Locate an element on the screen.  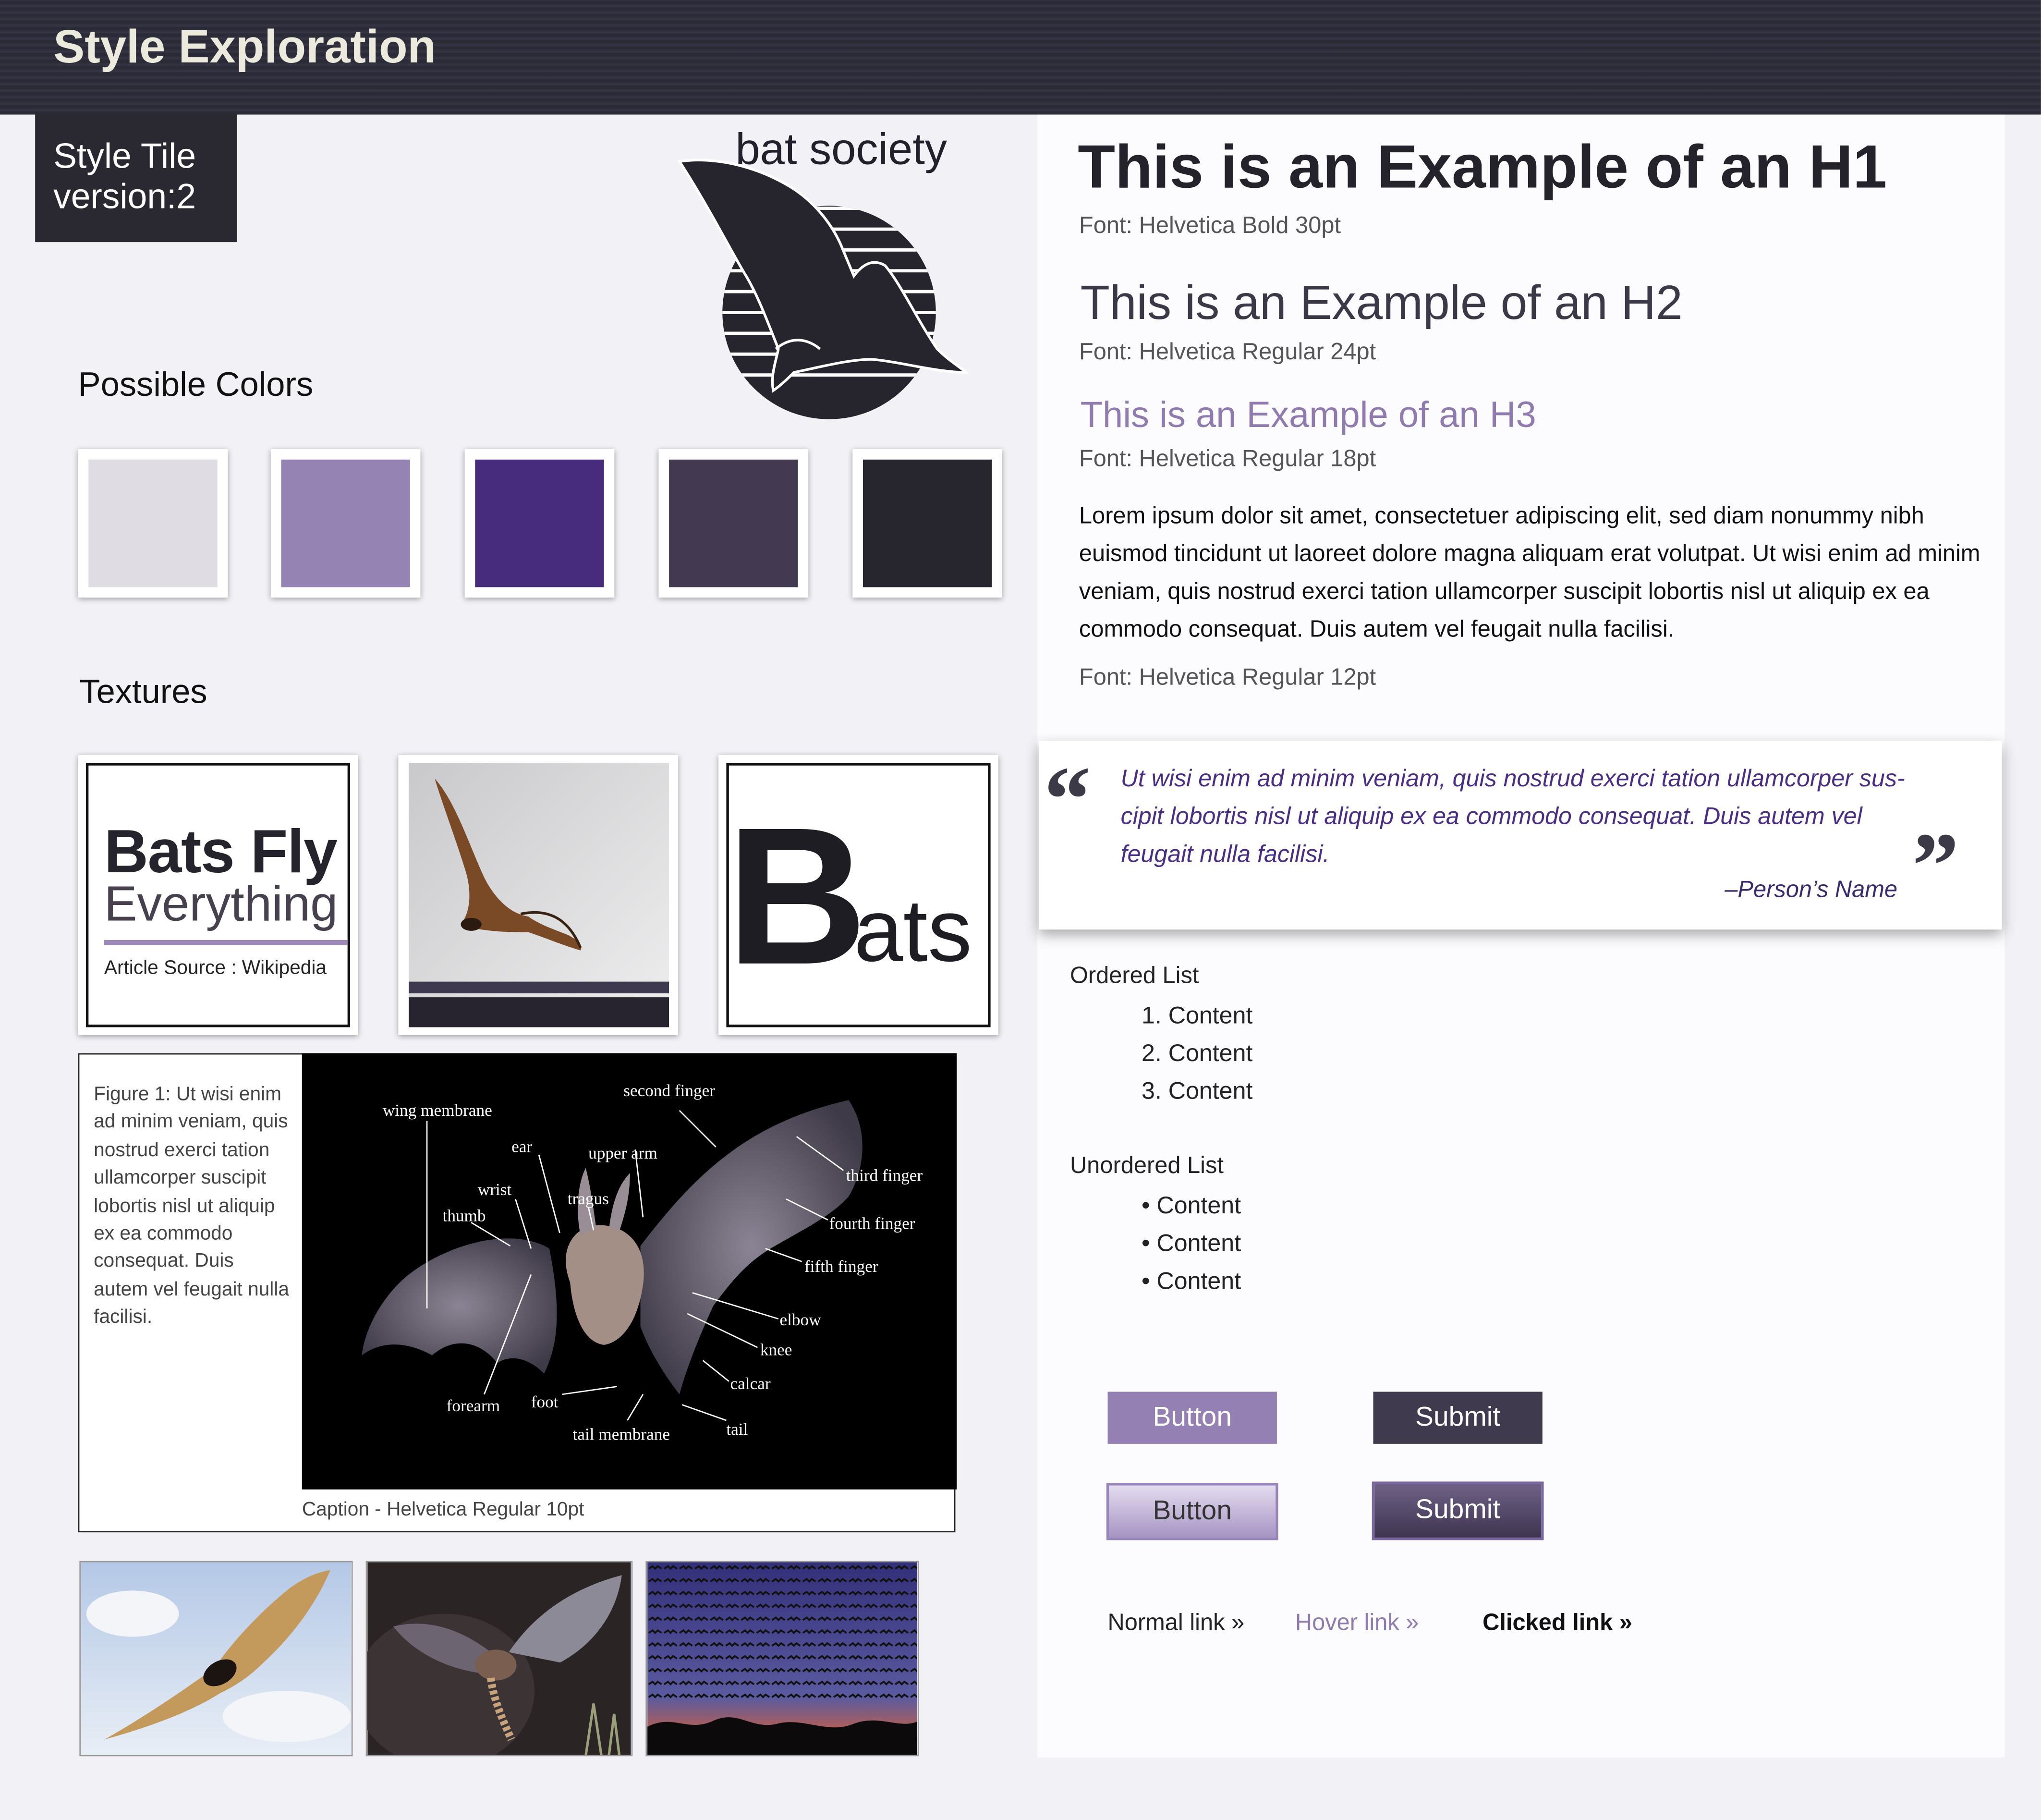
figure-caption: Caption - Helvetica Regular 10pt is located at coordinates (443, 1509).